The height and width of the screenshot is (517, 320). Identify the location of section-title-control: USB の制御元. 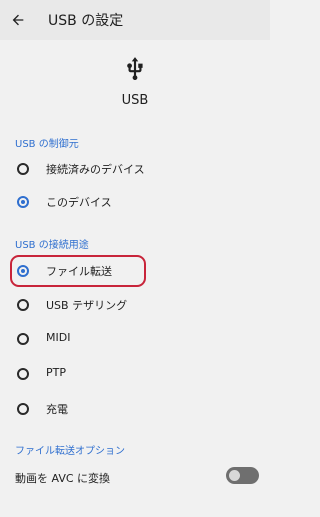
(47, 144).